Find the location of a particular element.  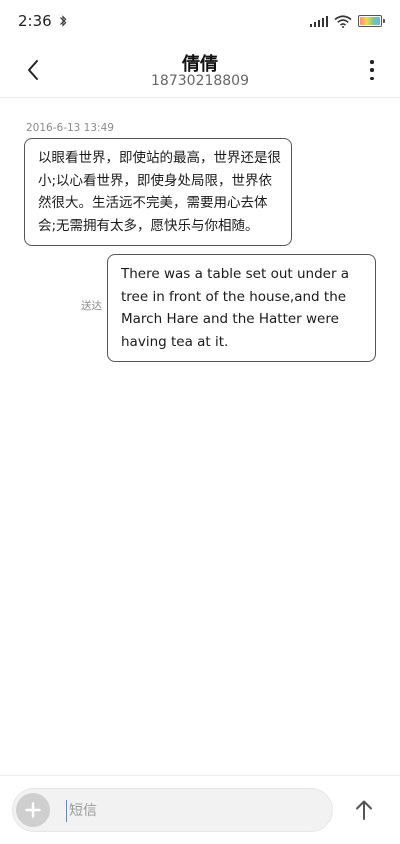

bluetooth-icon is located at coordinates (63, 21).